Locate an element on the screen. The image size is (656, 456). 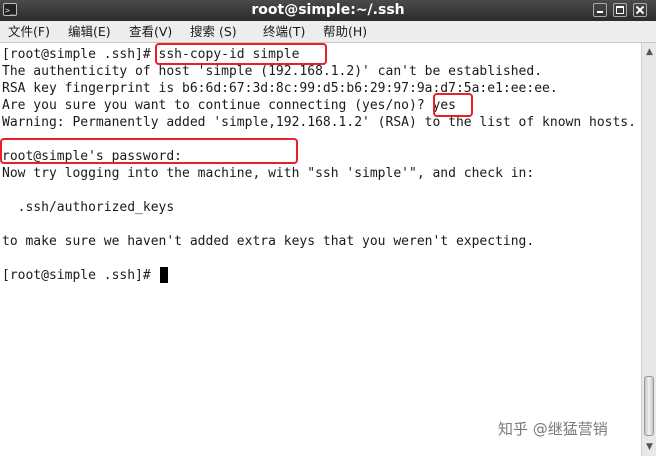
scroll-down-icon: ▼ is located at coordinates (649, 447).